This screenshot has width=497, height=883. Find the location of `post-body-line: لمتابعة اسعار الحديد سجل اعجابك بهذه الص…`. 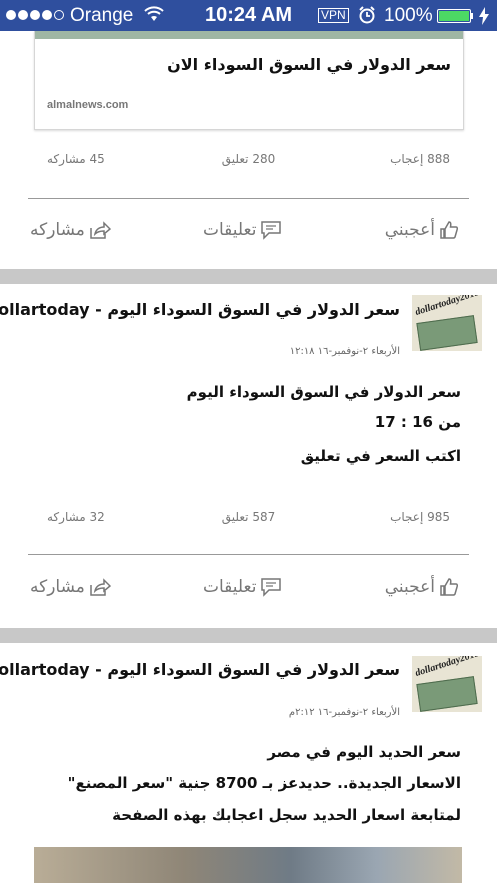

post-body-line: لمتابعة اسعار الحديد سجل اعجابك بهذه الص… is located at coordinates (286, 815).